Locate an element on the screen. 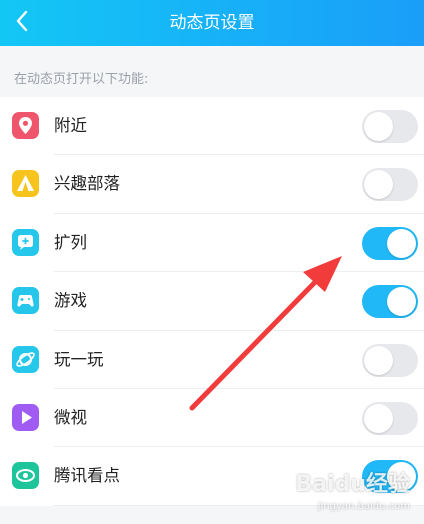 This screenshot has width=424, height=524. eye-icon is located at coordinates (25, 476).